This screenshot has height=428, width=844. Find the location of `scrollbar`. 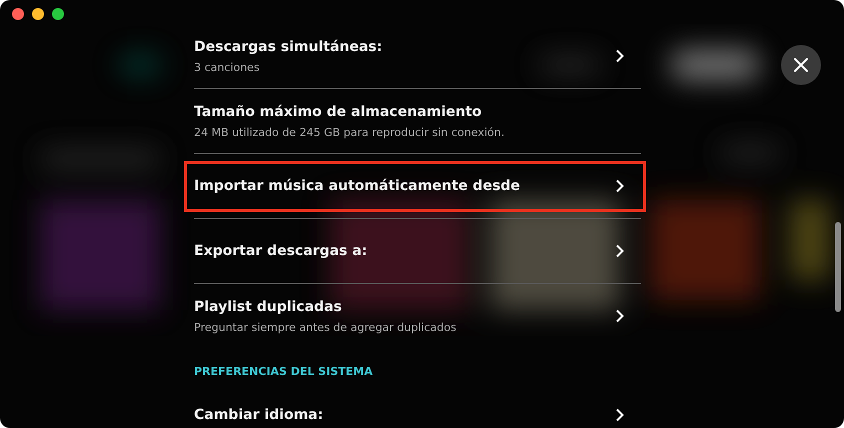

scrollbar is located at coordinates (838, 267).